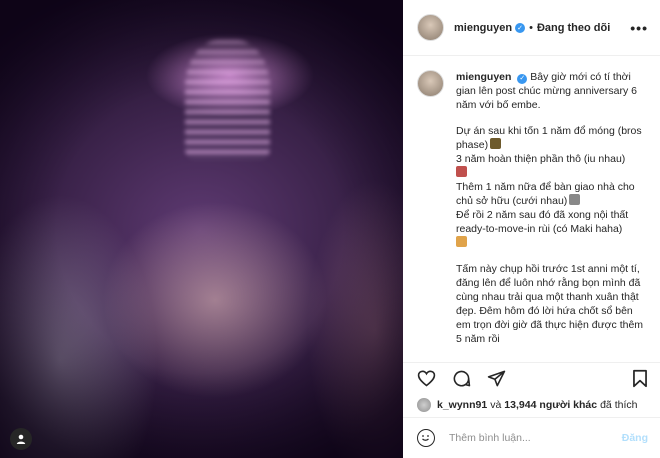 Image resolution: width=660 pixels, height=458 pixels. Describe the element at coordinates (462, 405) in the screenshot. I see `liker-username: k_wynn91` at that location.